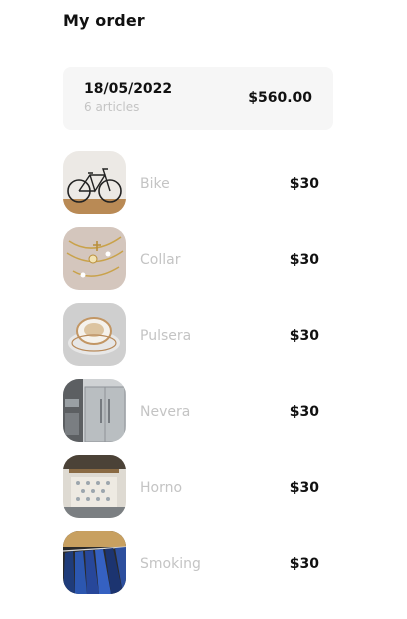 This screenshot has height=619, width=407. Describe the element at coordinates (170, 564) in the screenshot. I see `item-name: Smoking` at that location.